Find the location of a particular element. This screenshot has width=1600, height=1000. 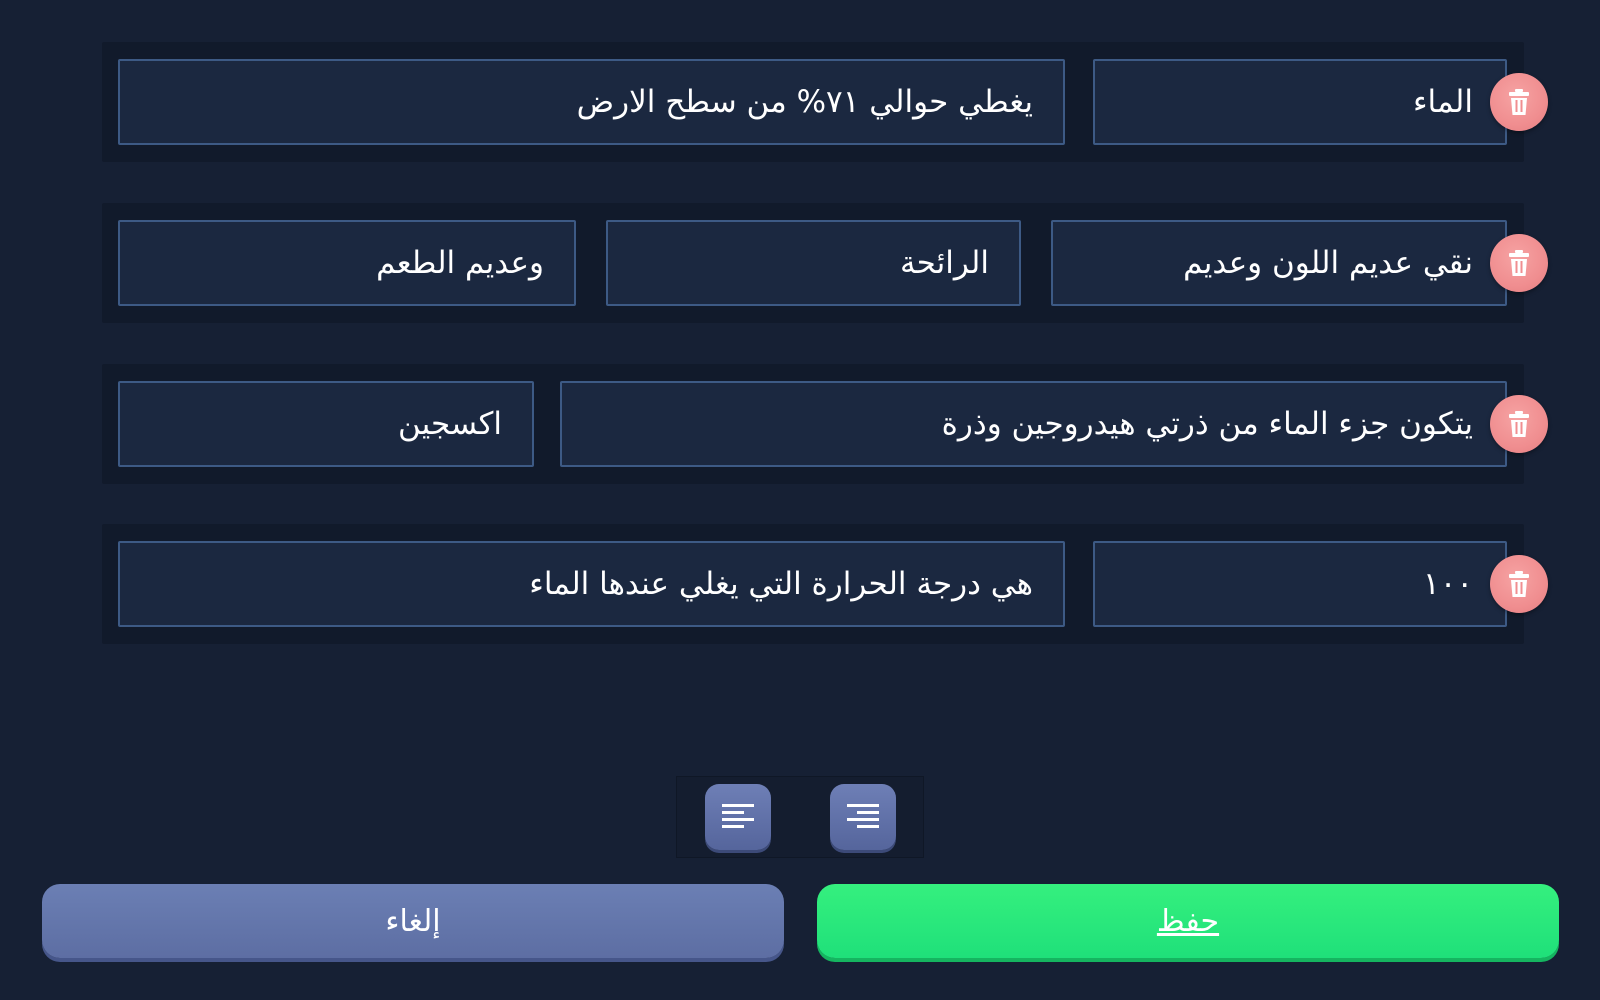

cancel-button: إلغاء is located at coordinates (413, 921).